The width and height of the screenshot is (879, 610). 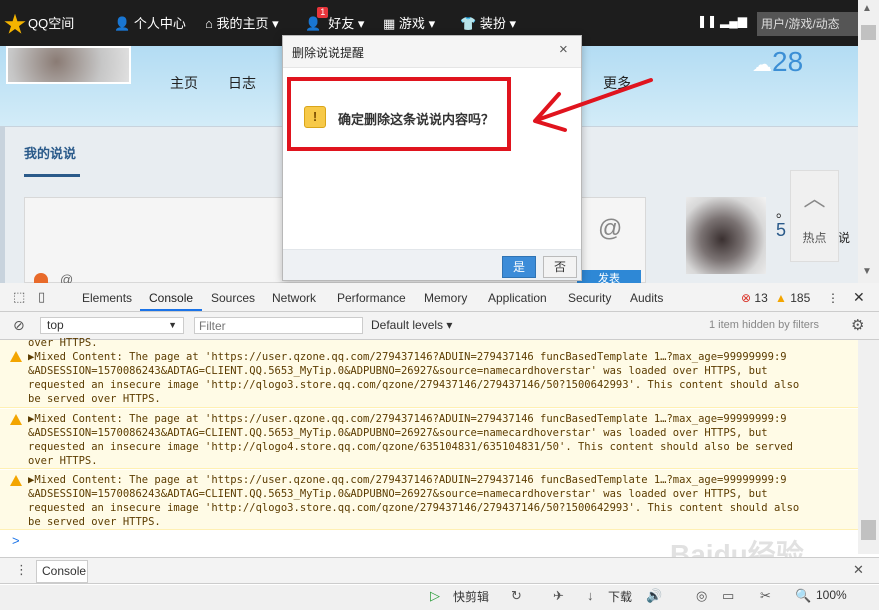 What do you see at coordinates (726, 235) in the screenshot?
I see `friend-avatar` at bounding box center [726, 235].